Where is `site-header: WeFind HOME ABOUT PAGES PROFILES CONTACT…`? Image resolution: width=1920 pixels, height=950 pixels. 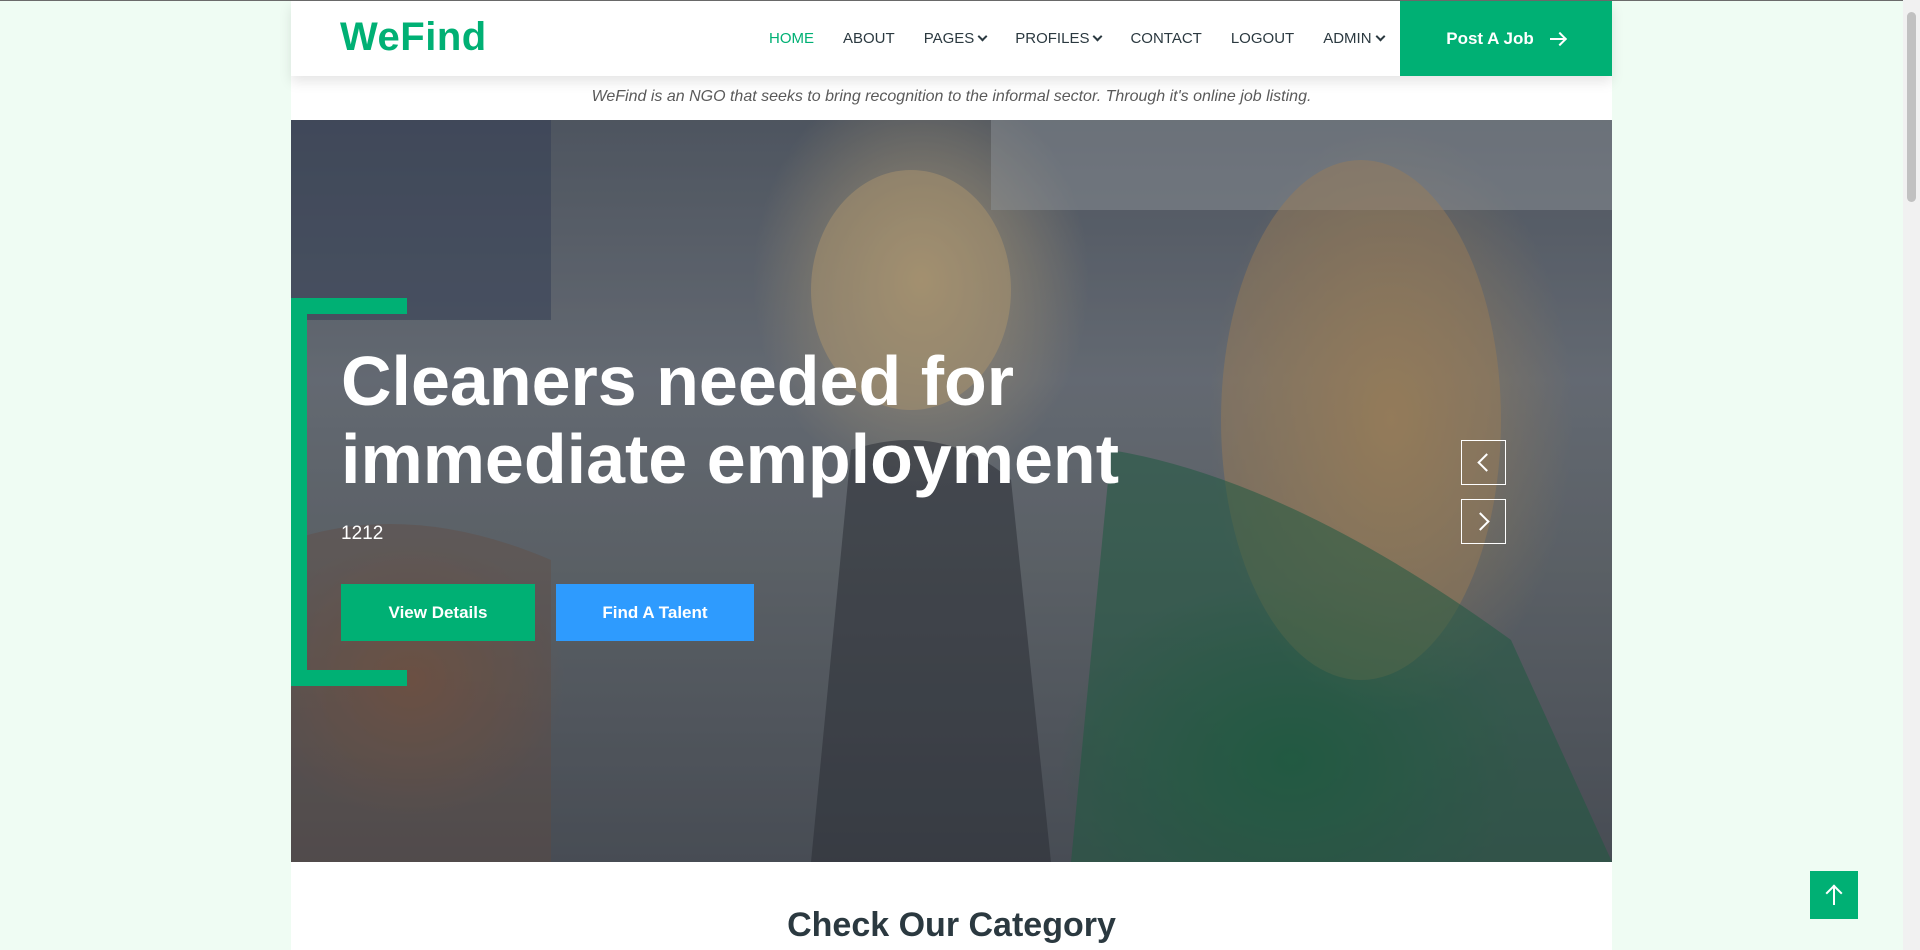
site-header: WeFind HOME ABOUT PAGES PROFILES CONTACT… is located at coordinates (951, 38).